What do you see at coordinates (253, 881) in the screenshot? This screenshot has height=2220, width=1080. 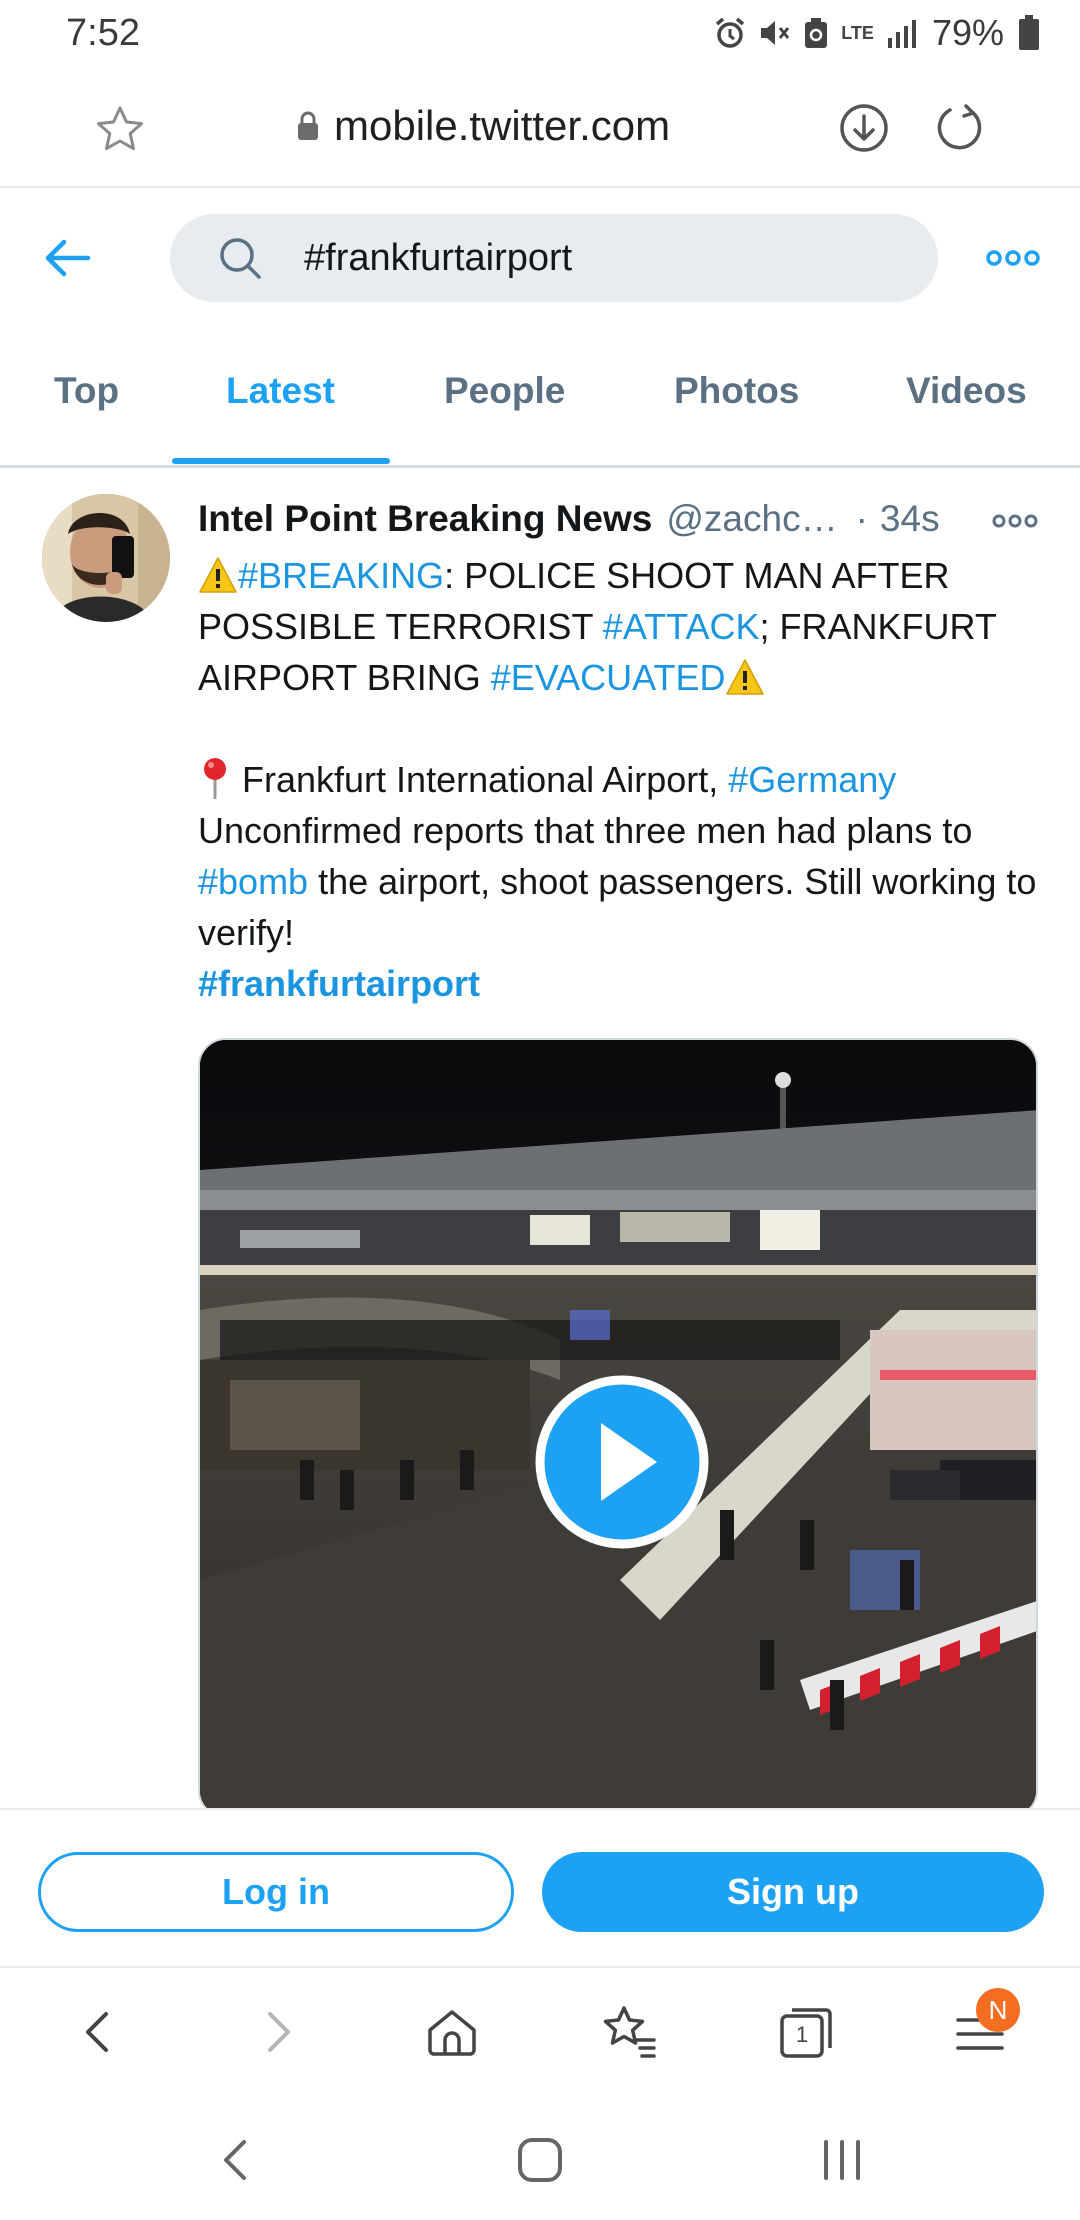 I see `hashtag-bomb: #bomb` at bounding box center [253, 881].